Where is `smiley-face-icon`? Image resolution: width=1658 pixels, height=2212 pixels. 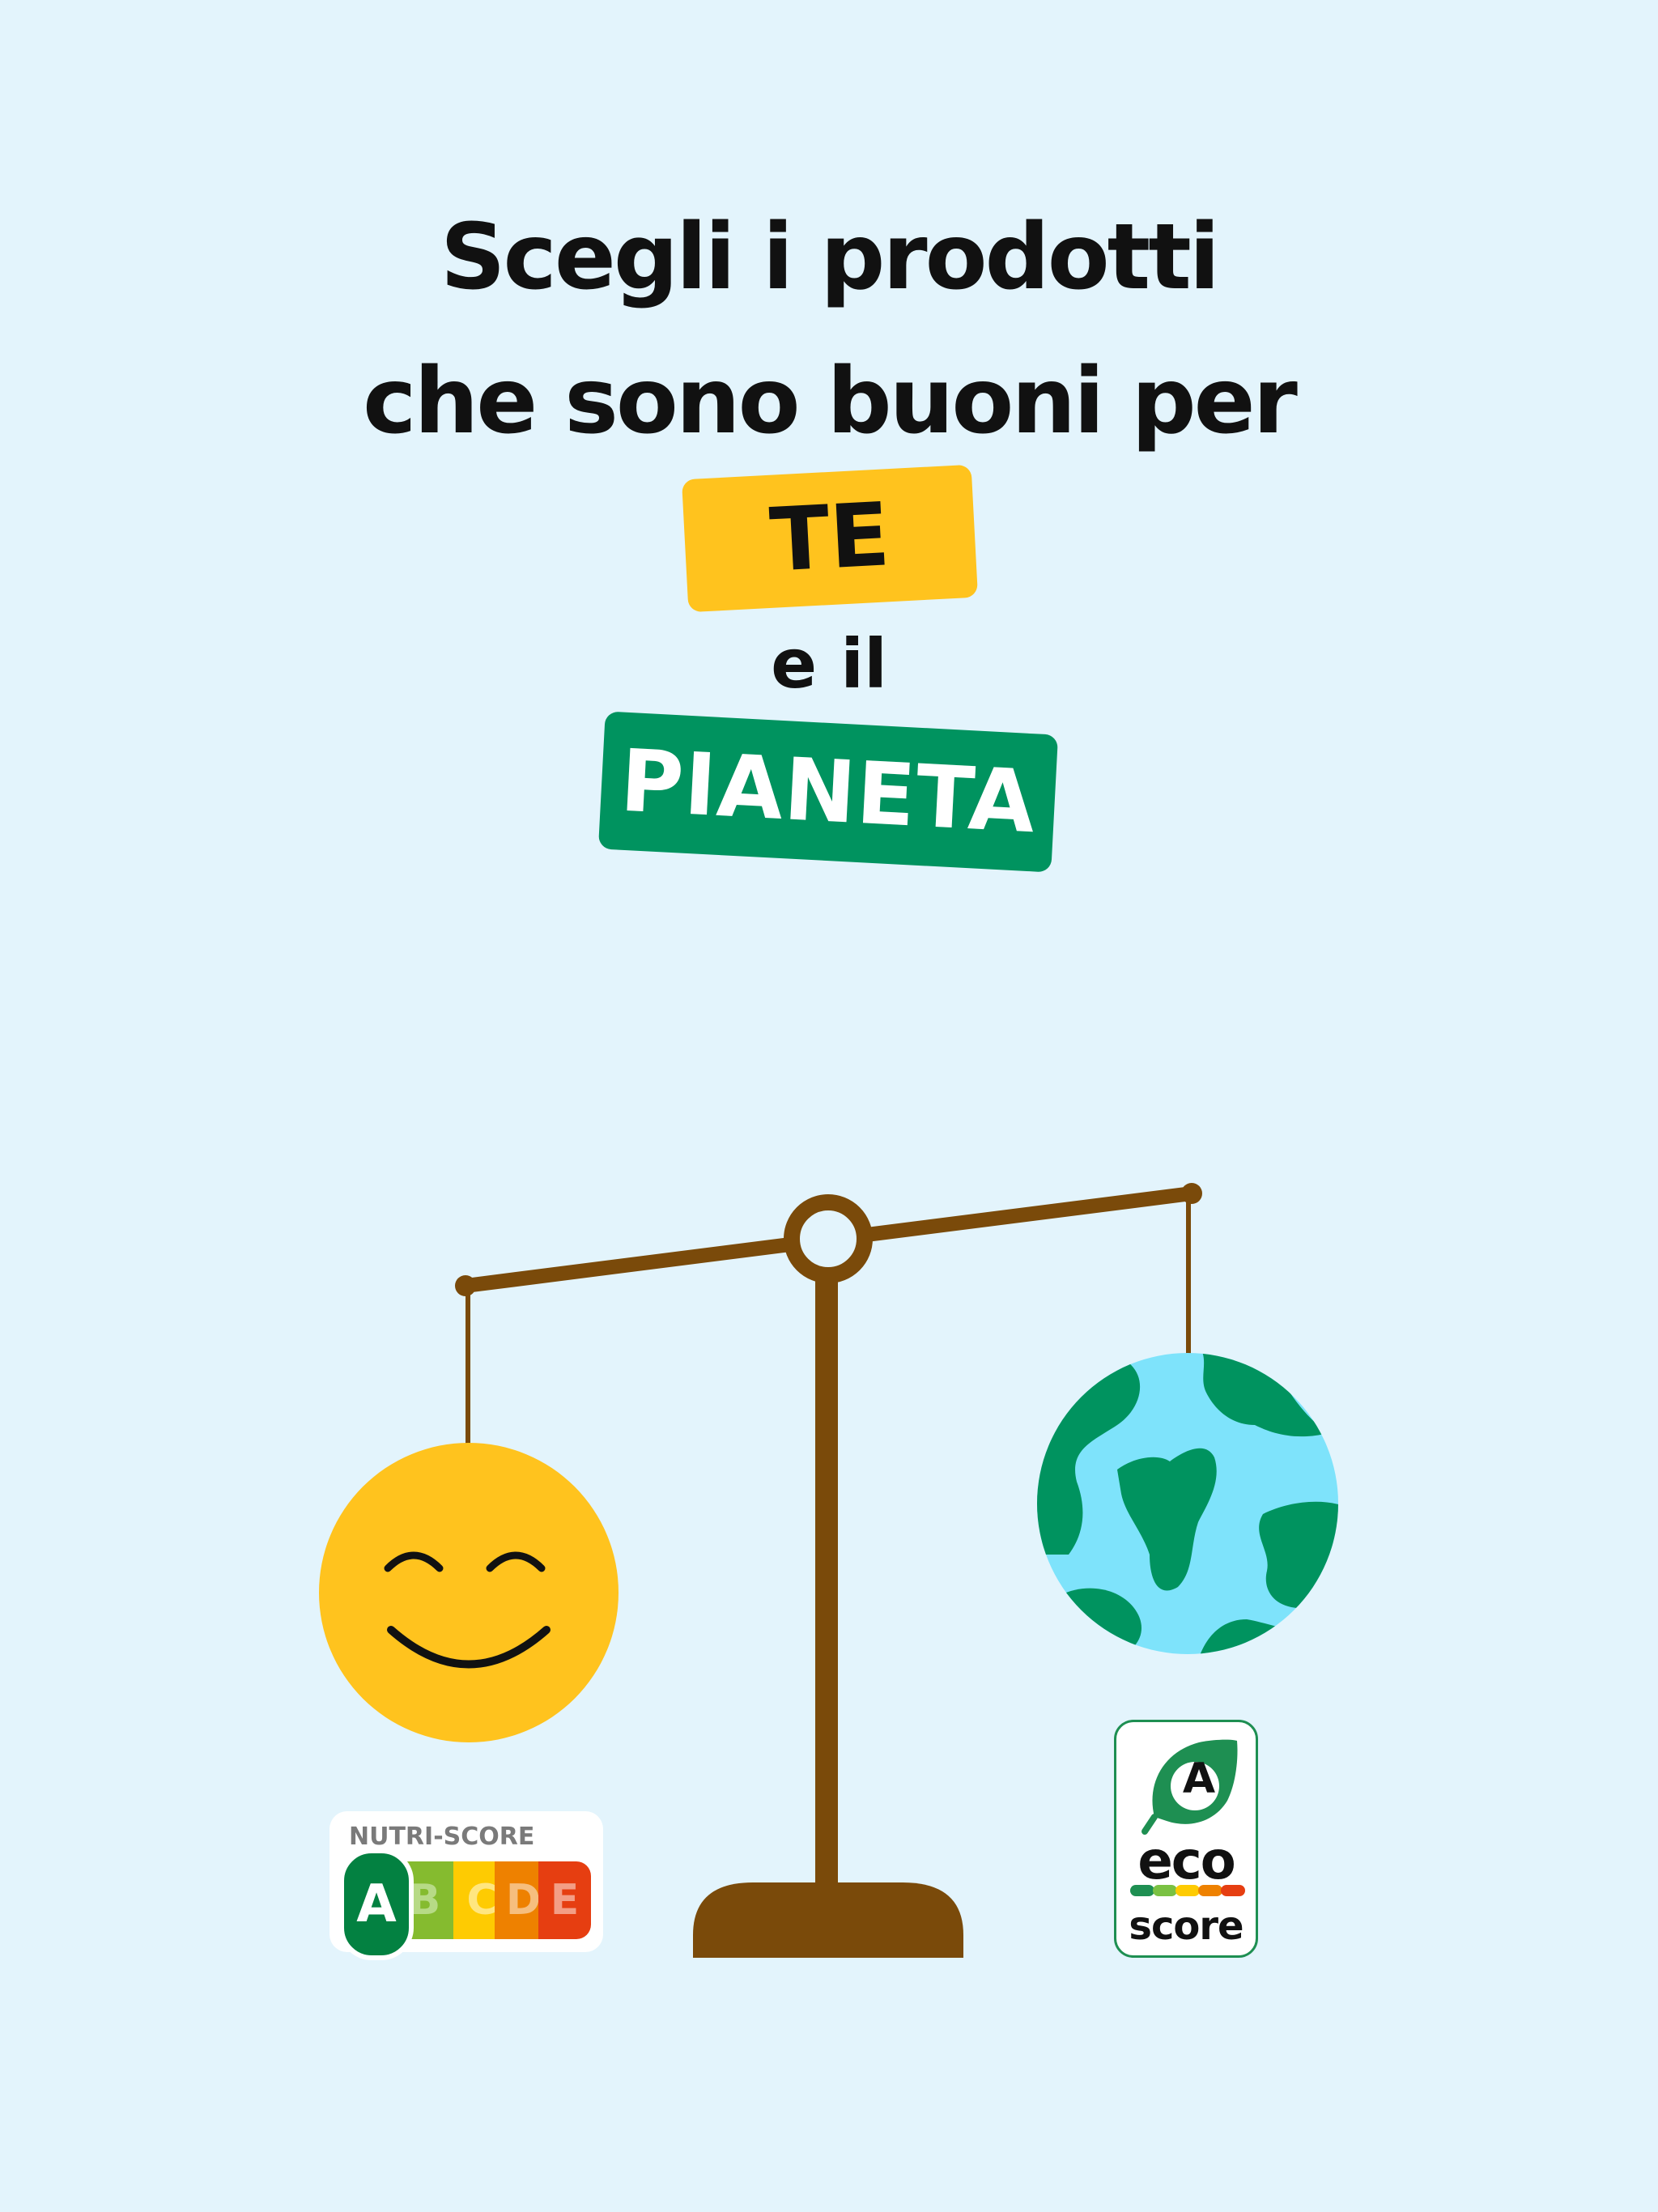 smiley-face-icon is located at coordinates (469, 1592).